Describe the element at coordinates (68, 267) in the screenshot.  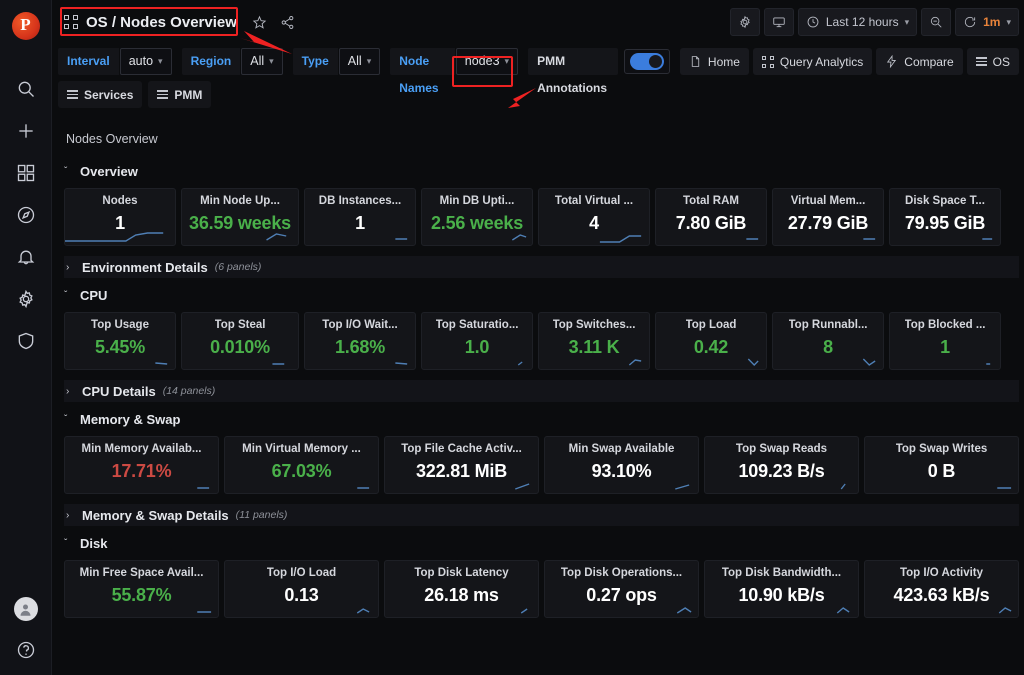
I see `chevron-right-icon: ›` at that location.